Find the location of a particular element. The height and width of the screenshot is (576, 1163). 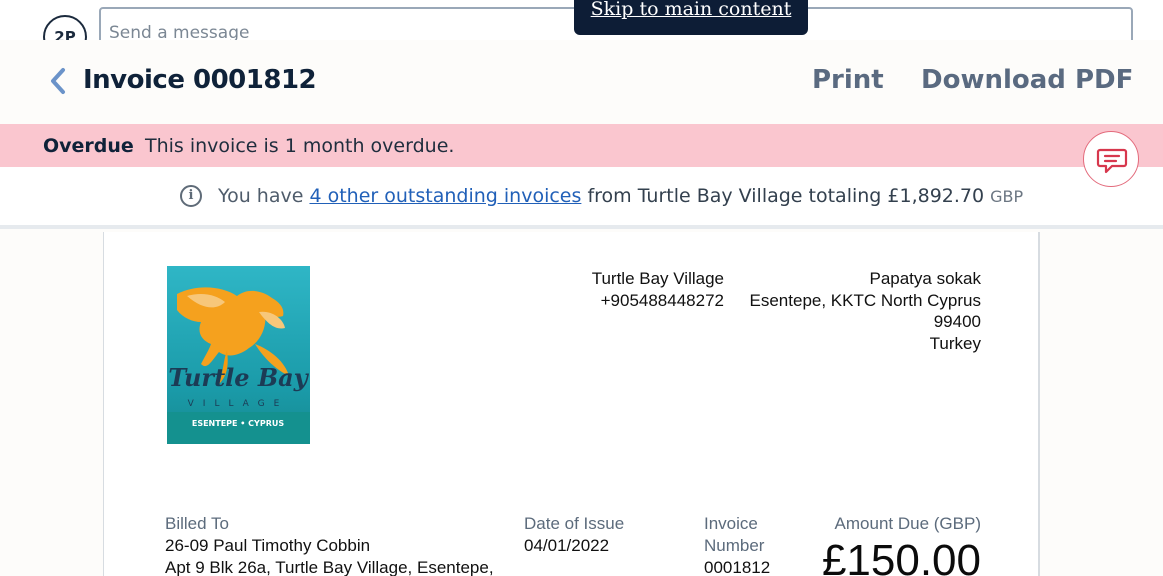

sender-contact: Turtle Bay Village +905488448272 is located at coordinates (624, 289).